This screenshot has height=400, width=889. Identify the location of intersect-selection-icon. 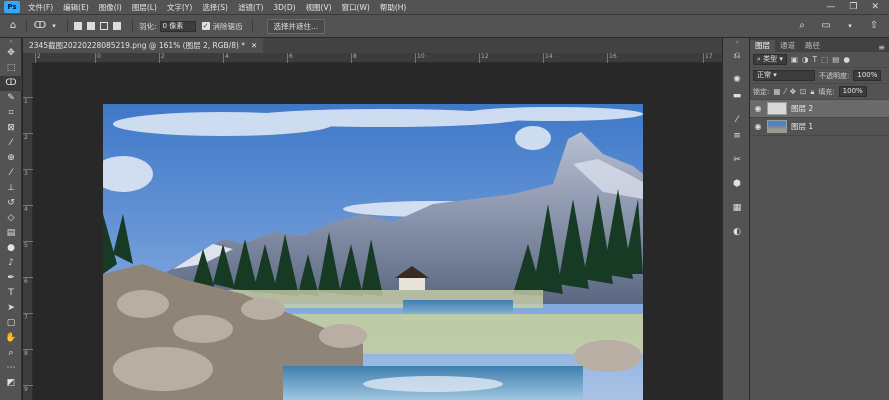
(117, 26).